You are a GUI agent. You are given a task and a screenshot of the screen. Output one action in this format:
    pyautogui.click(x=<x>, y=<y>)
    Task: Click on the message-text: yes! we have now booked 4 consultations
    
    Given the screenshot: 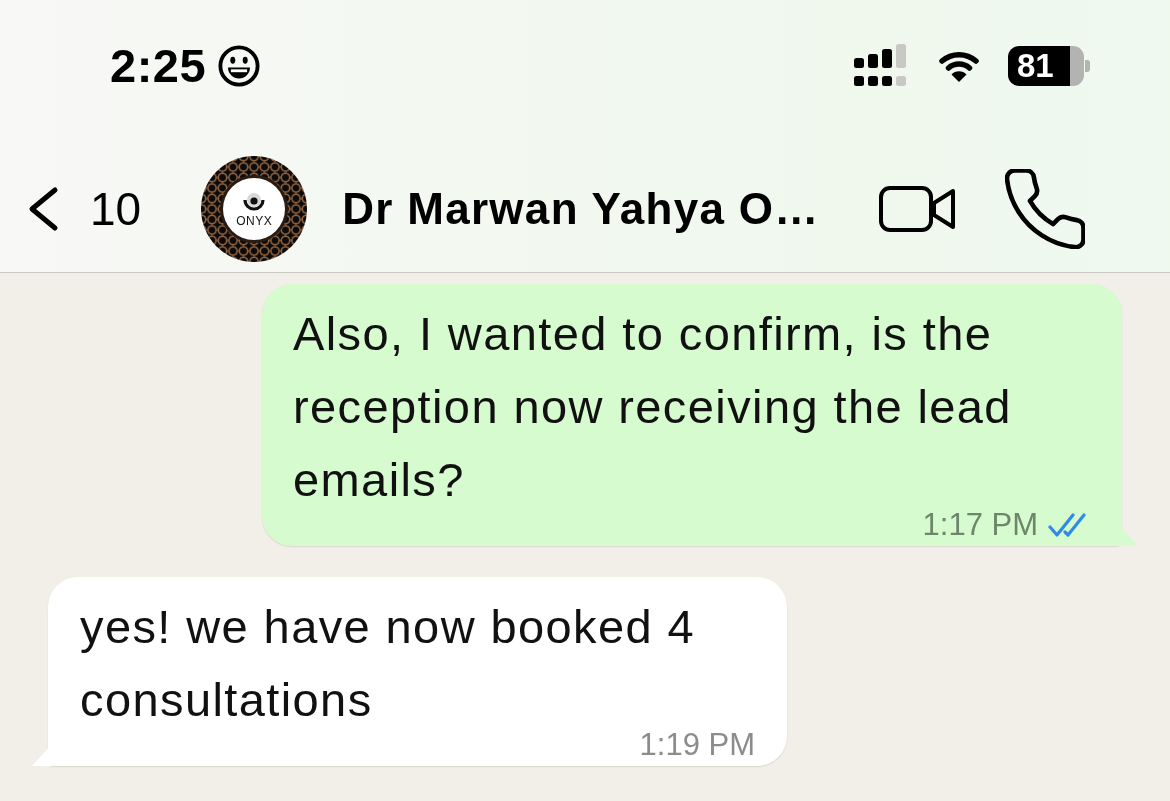 What is the action you would take?
    pyautogui.click(x=388, y=663)
    